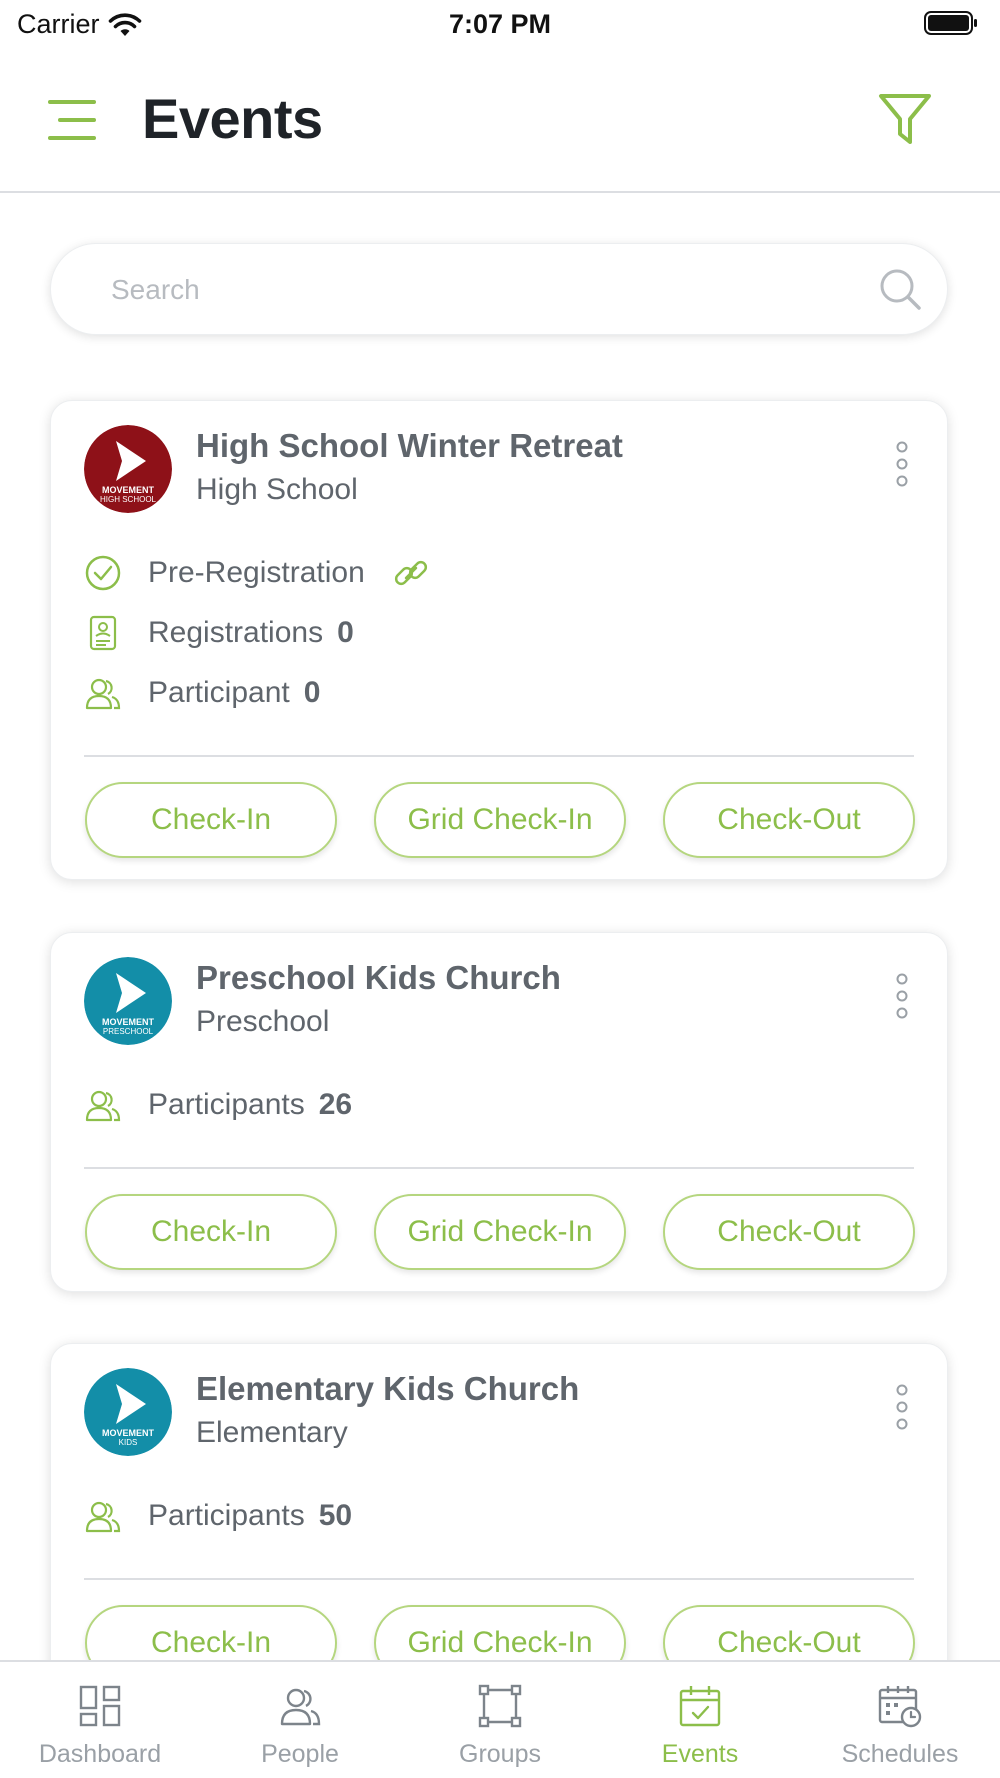 This screenshot has height=1778, width=1000. What do you see at coordinates (103, 573) in the screenshot?
I see `check-circle-icon` at bounding box center [103, 573].